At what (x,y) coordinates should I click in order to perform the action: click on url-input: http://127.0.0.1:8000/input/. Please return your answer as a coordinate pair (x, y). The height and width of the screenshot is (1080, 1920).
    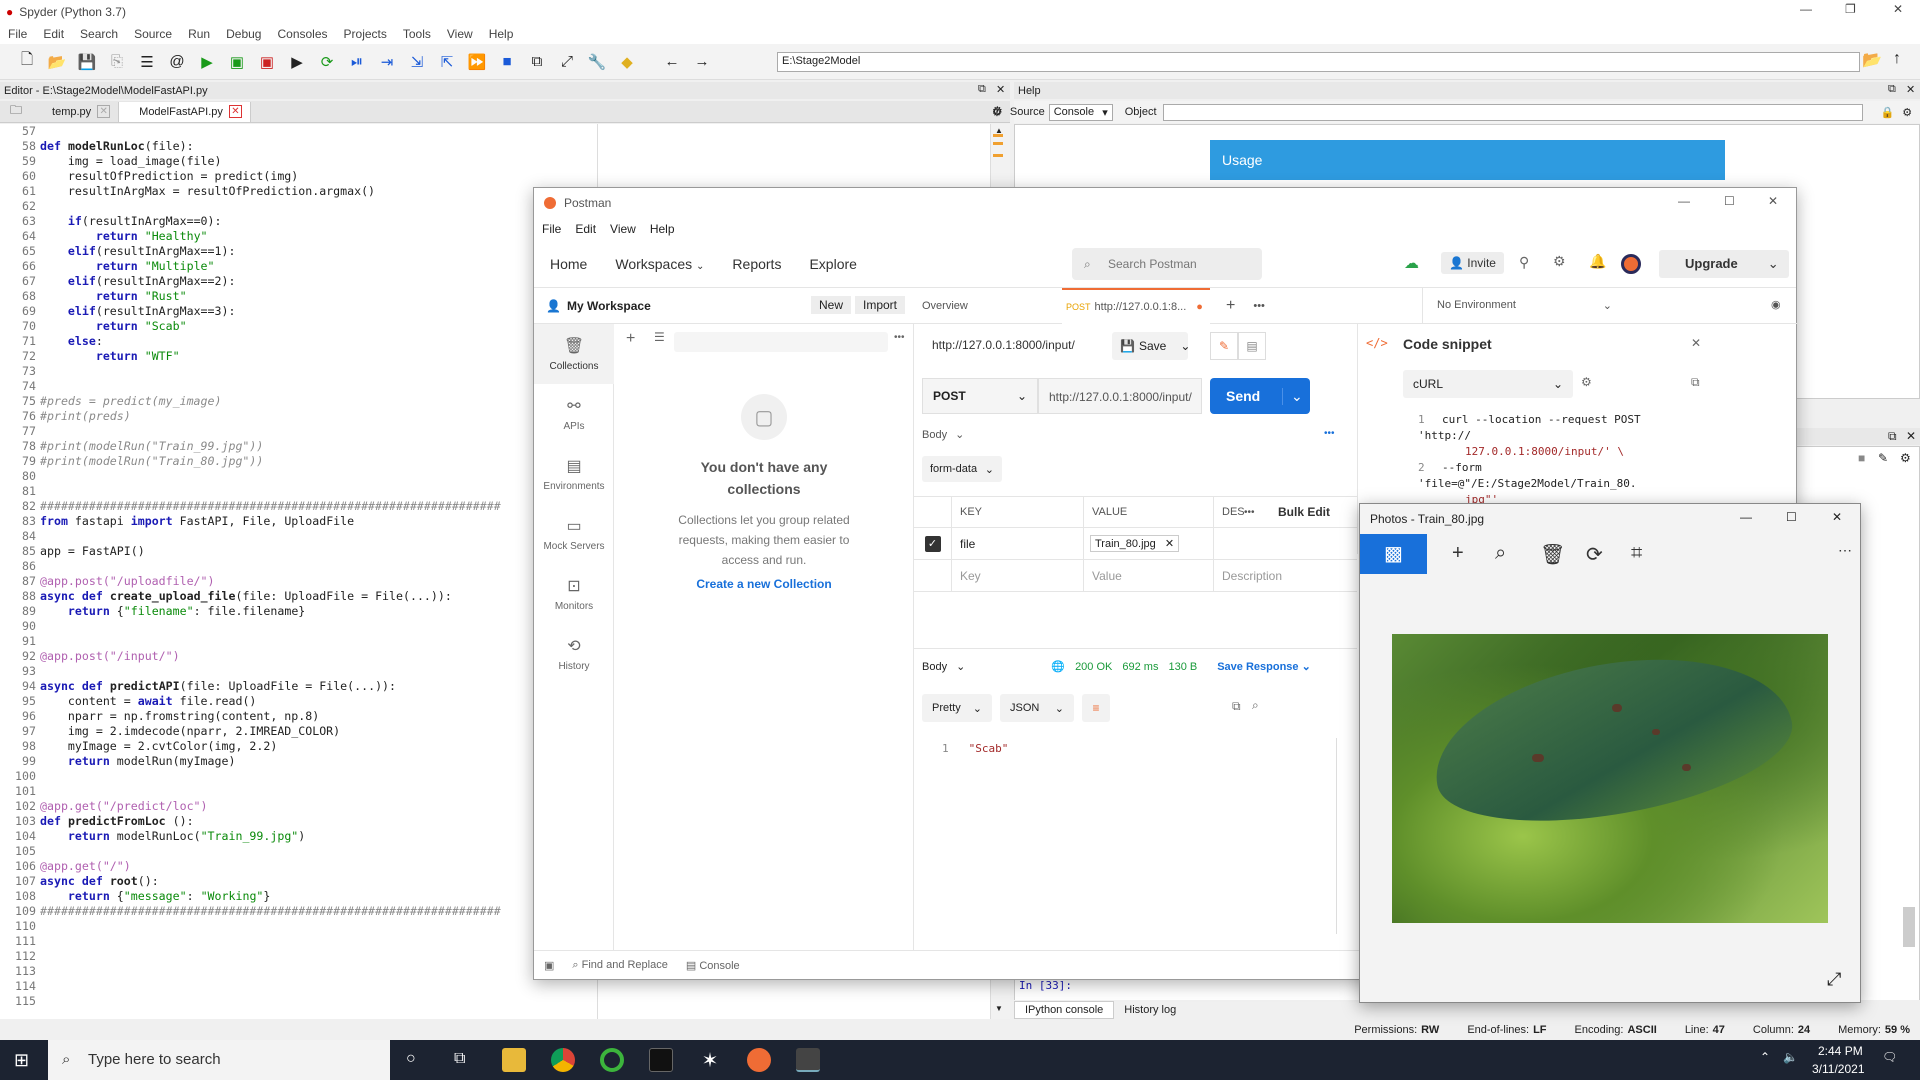
    Looking at the image, I should click on (1120, 396).